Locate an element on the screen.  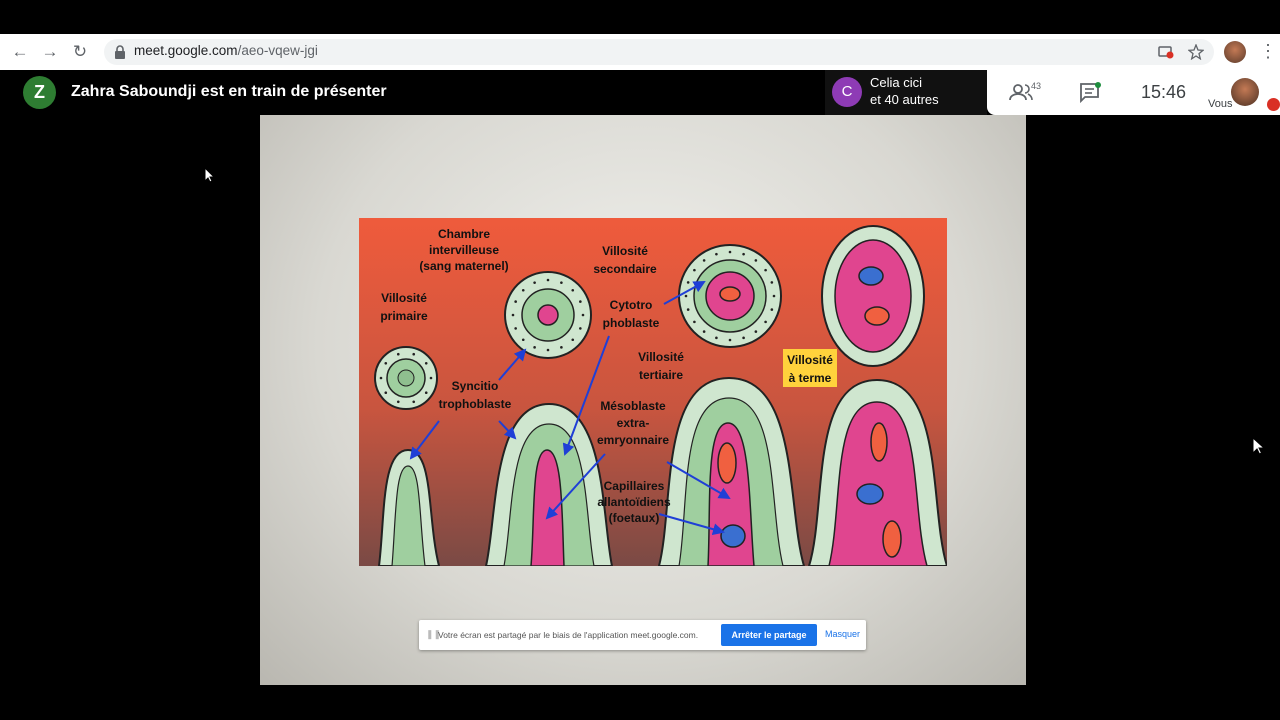
tertiary-villus-section is located at coordinates (730, 296).